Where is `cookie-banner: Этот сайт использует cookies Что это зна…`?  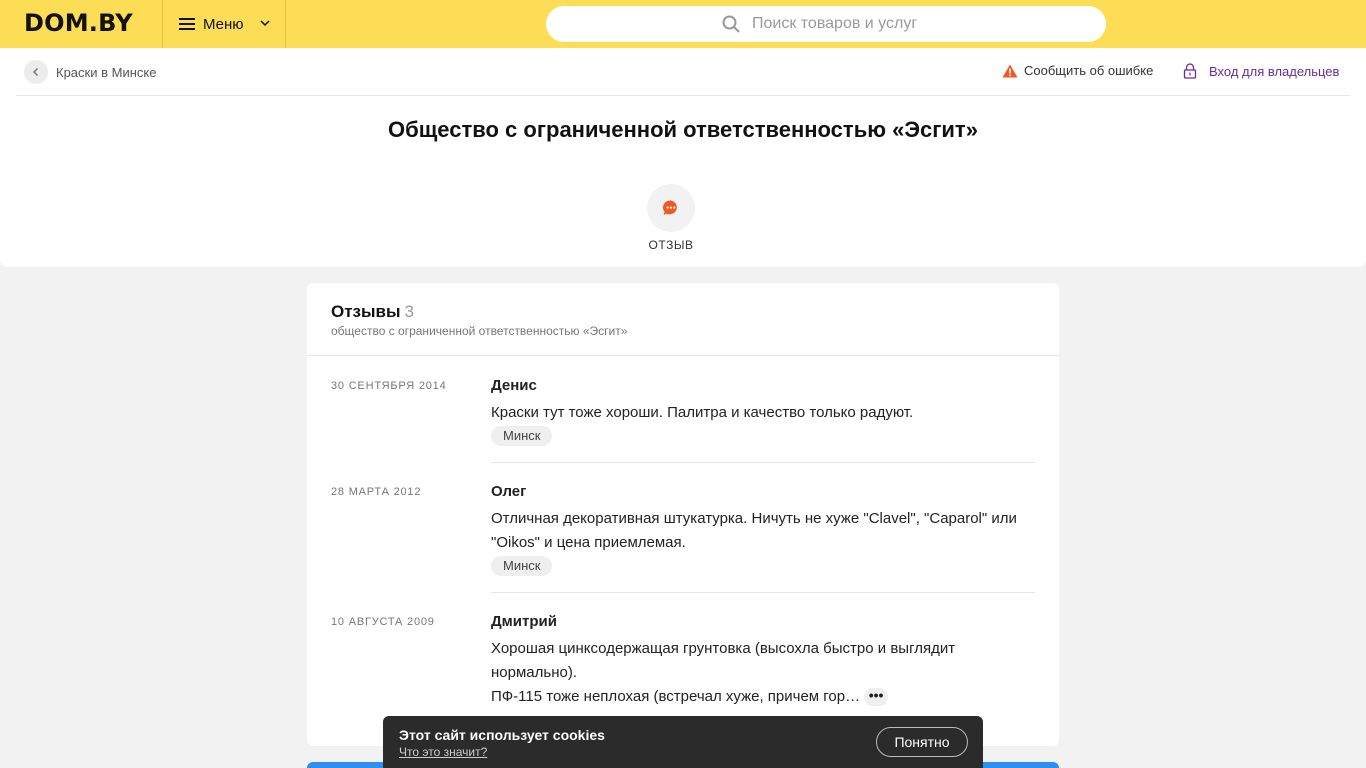
cookie-banner: Этот сайт использует cookies Что это зна… is located at coordinates (683, 742).